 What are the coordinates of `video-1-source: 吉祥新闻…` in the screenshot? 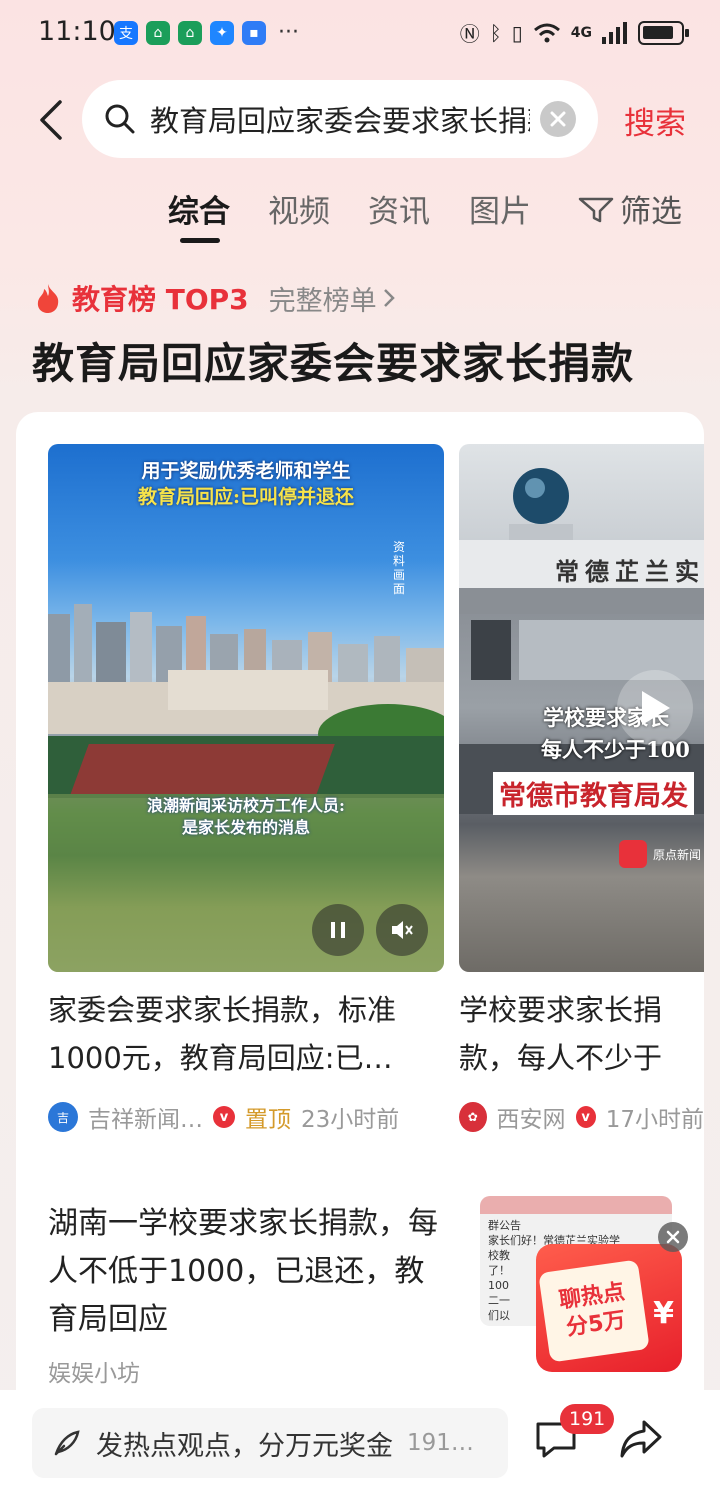 It's located at (145, 1117).